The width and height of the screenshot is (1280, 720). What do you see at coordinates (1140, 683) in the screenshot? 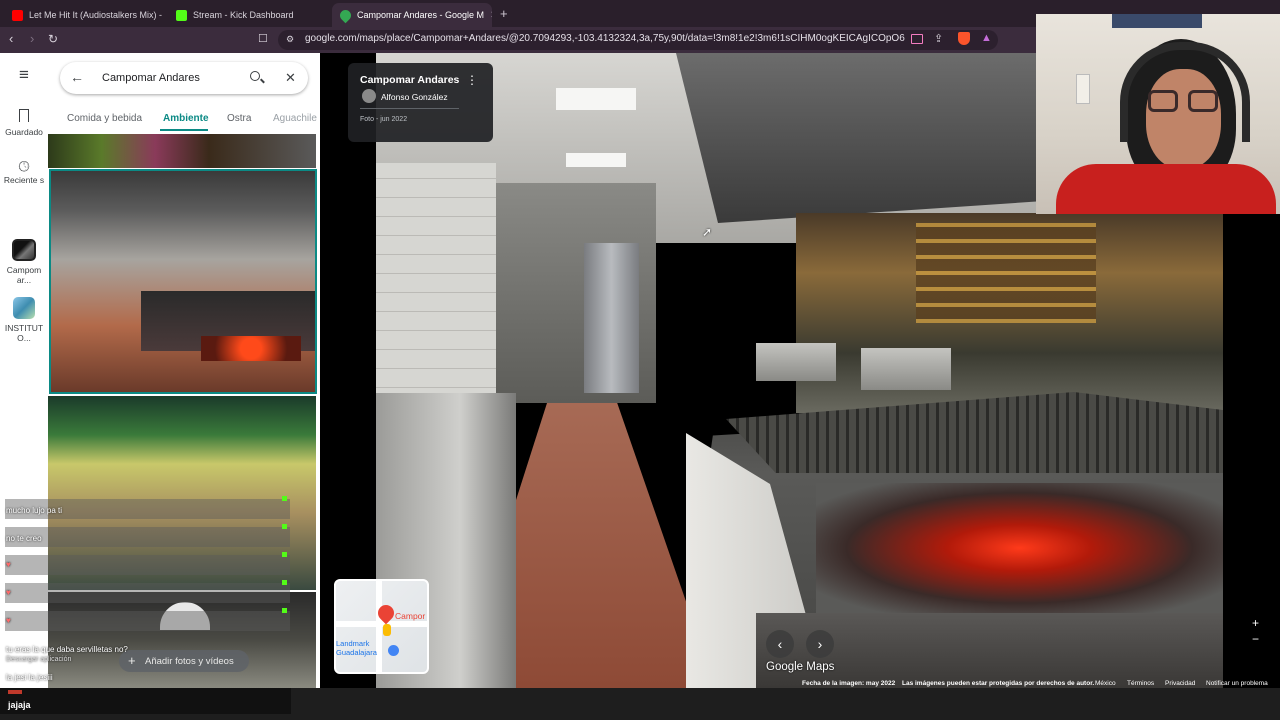
I see `footer-terms: Términos` at bounding box center [1140, 683].